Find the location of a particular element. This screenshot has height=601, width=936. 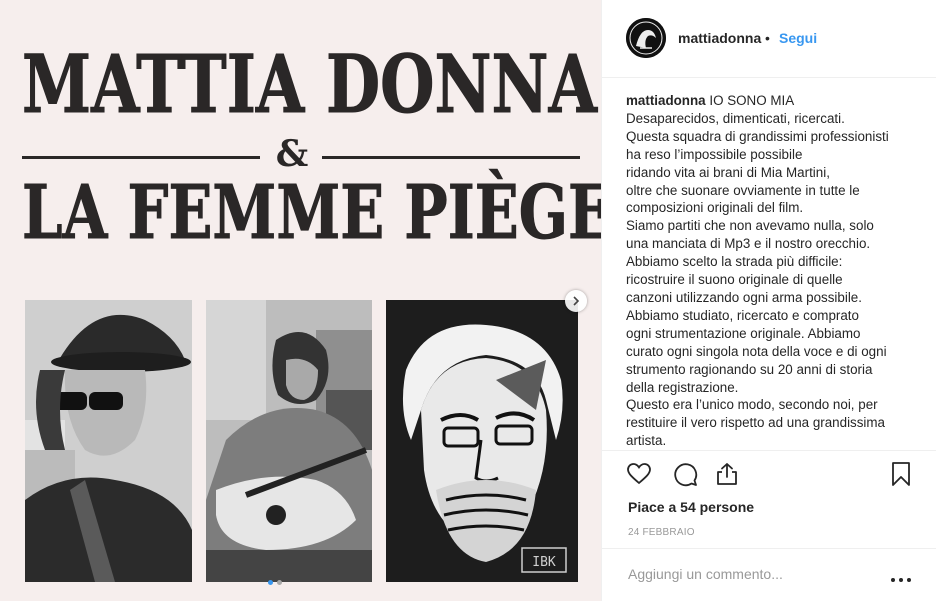

avatar is located at coordinates (646, 38).